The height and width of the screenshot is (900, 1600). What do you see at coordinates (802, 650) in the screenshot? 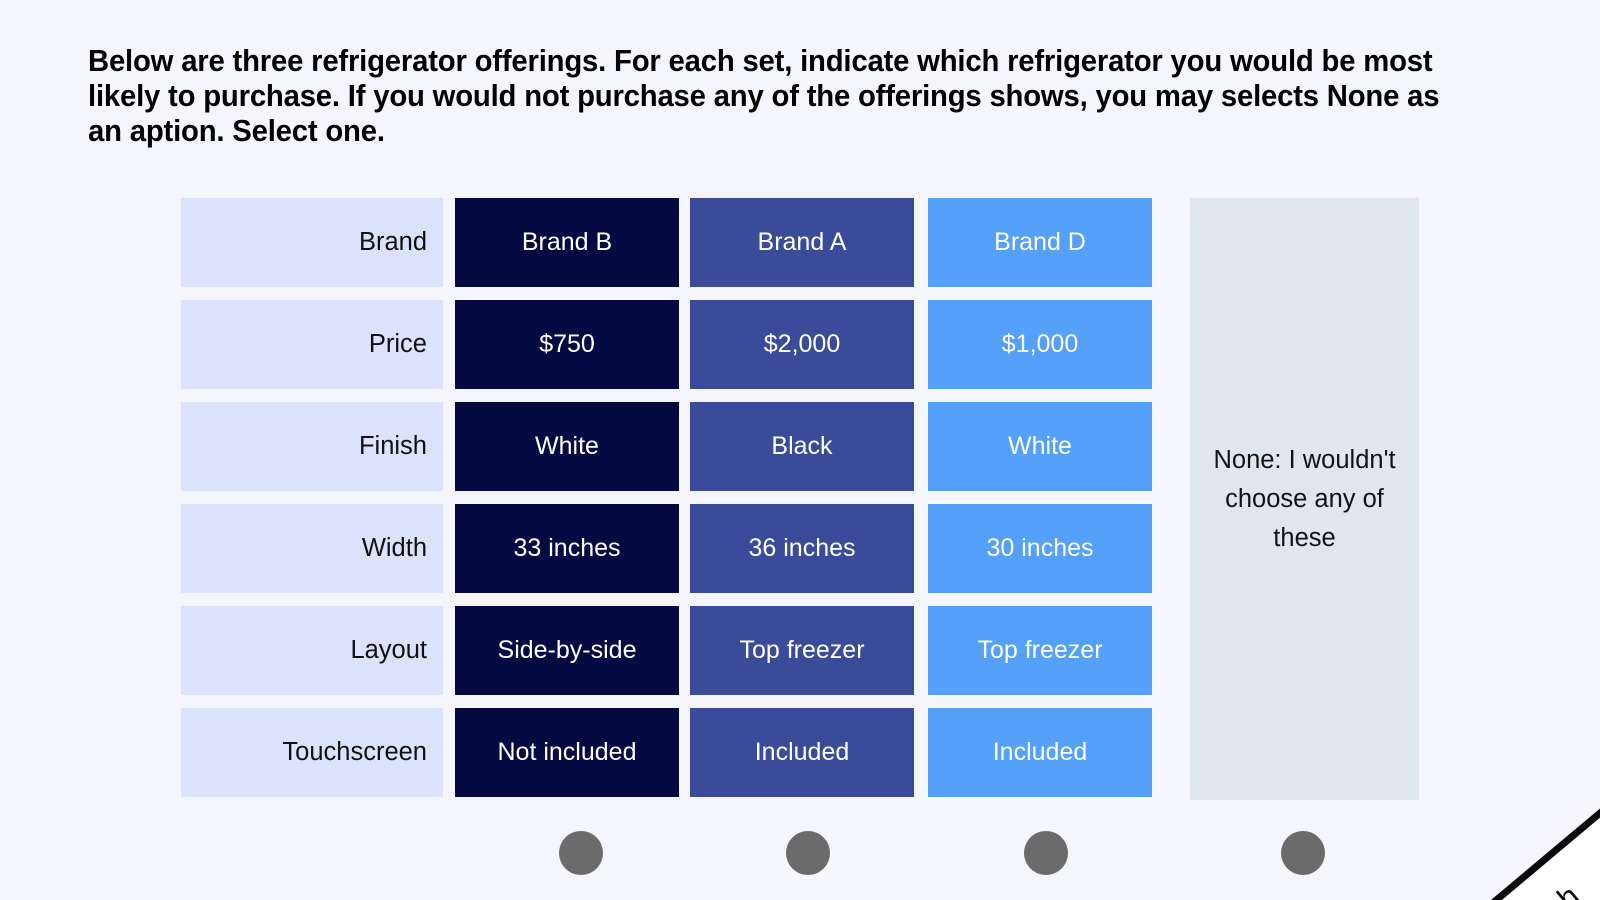
I see `cell-concept2-layout: Top freezer` at bounding box center [802, 650].